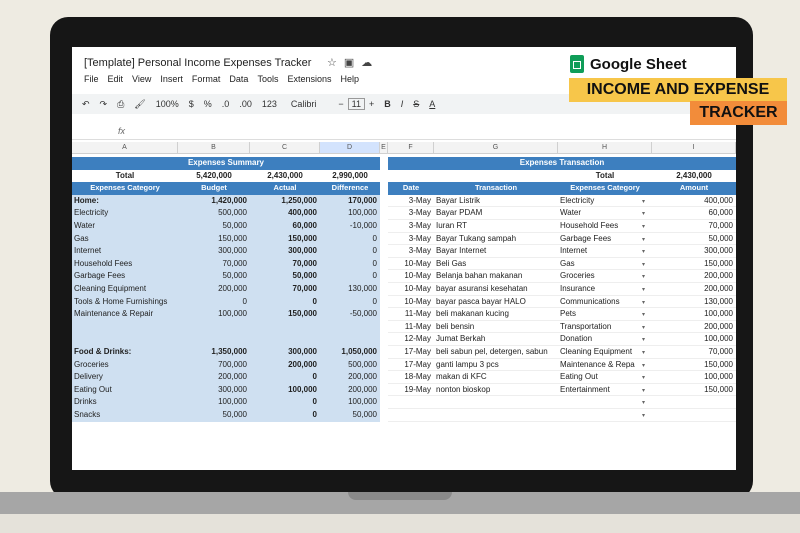 This screenshot has width=800, height=533. Describe the element at coordinates (267, 79) in the screenshot. I see `menu-tools: Tools` at that location.